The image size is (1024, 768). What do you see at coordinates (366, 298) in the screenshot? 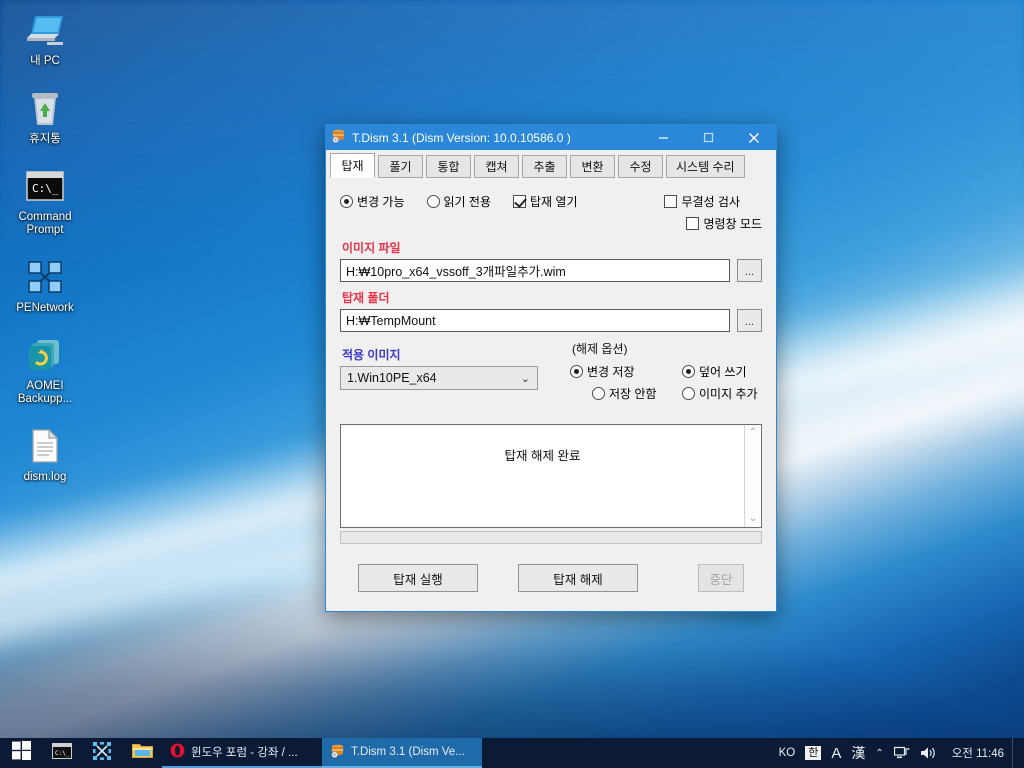
I see `mount-folder-label: 탑재 폴더` at bounding box center [366, 298].